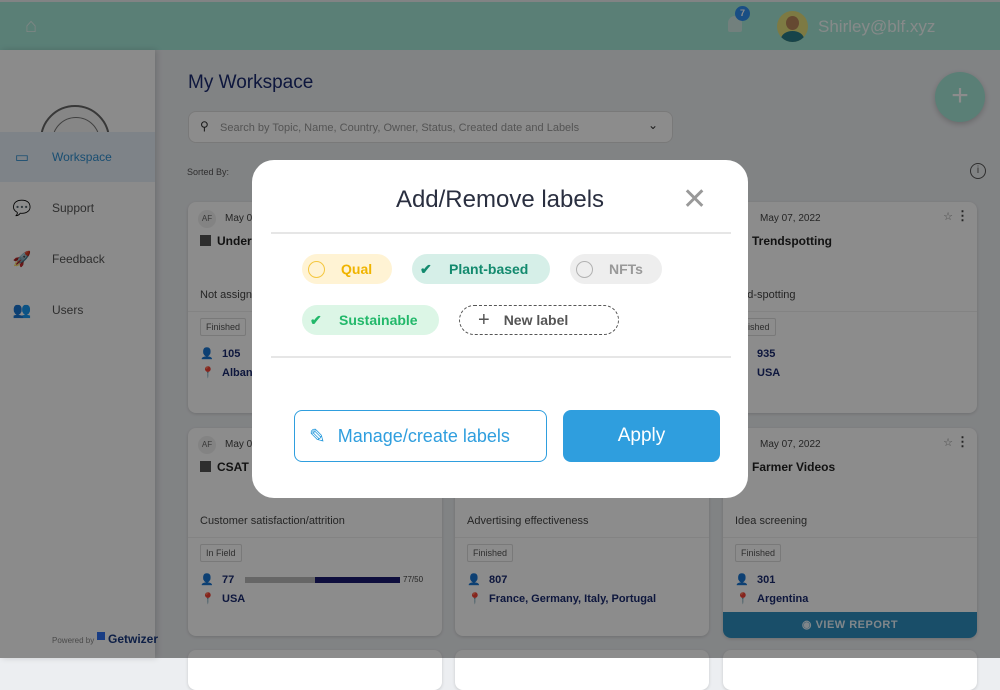 This screenshot has height=690, width=1000. Describe the element at coordinates (694, 200) in the screenshot. I see `close-icon: ✕` at that location.